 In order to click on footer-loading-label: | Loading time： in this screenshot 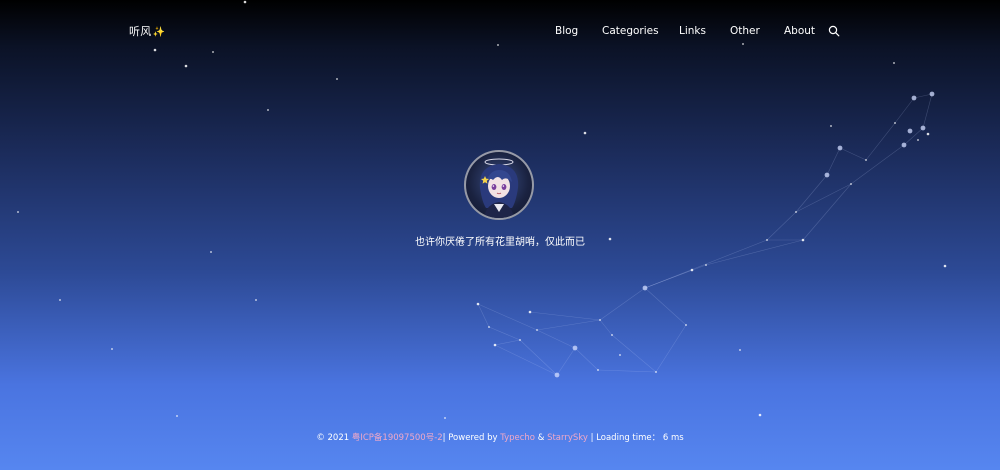, I will do `click(625, 438)`.